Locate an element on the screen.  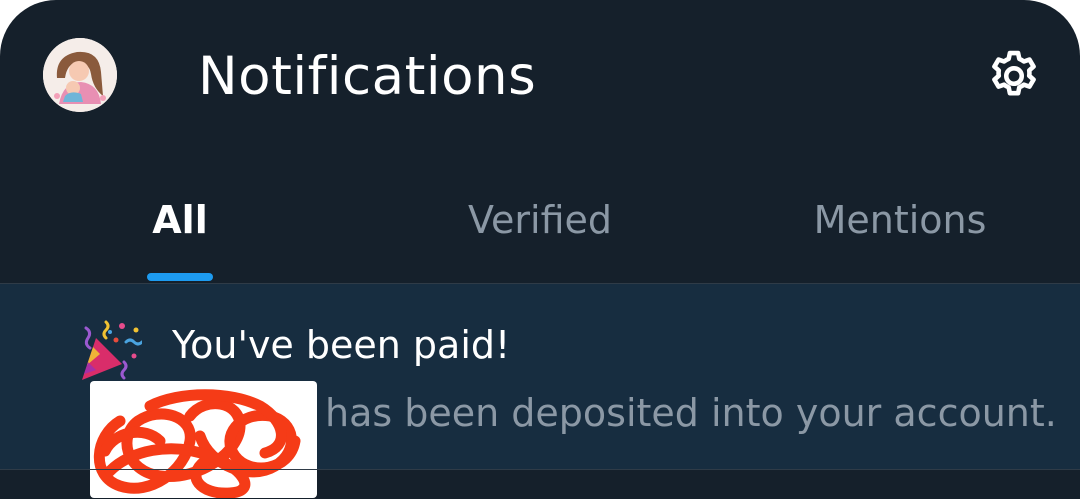
tab-all: All is located at coordinates (180, 232).